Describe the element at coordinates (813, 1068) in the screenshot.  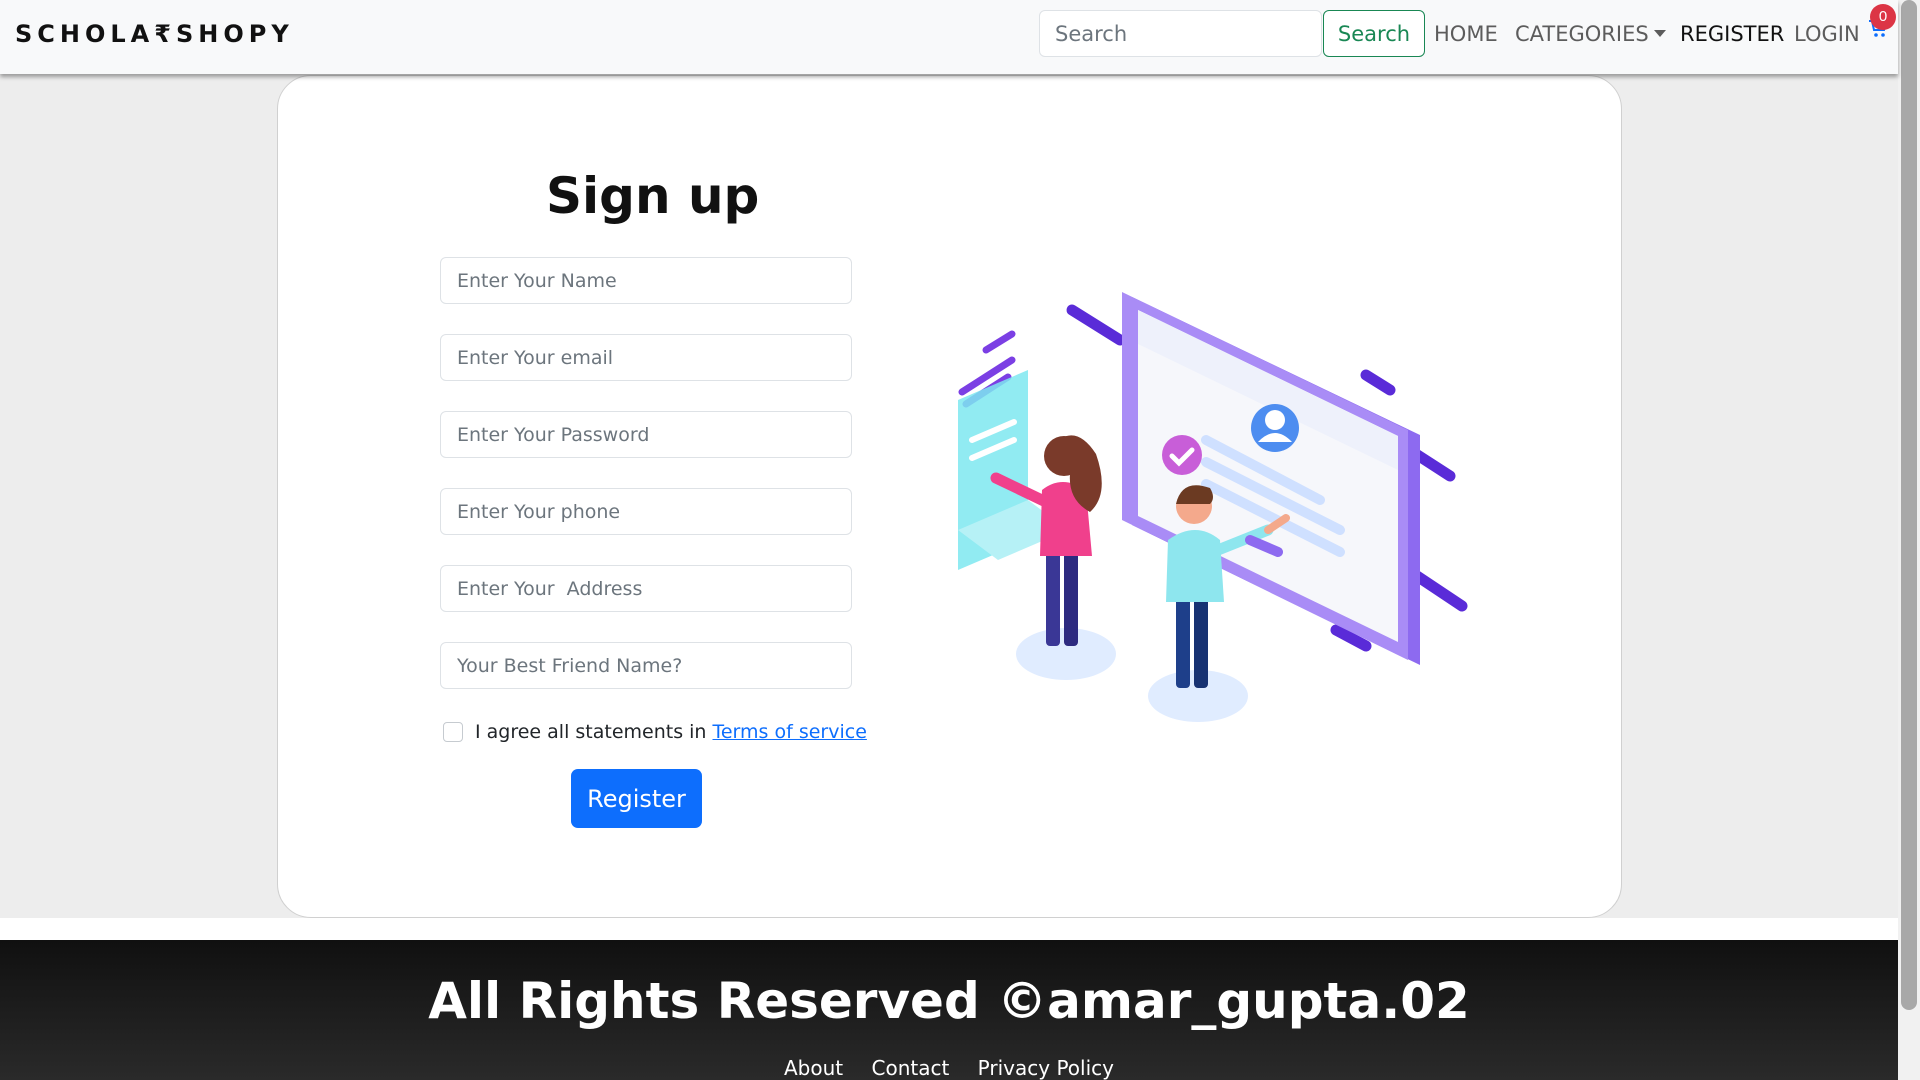
I see `footer-link-about: About` at that location.